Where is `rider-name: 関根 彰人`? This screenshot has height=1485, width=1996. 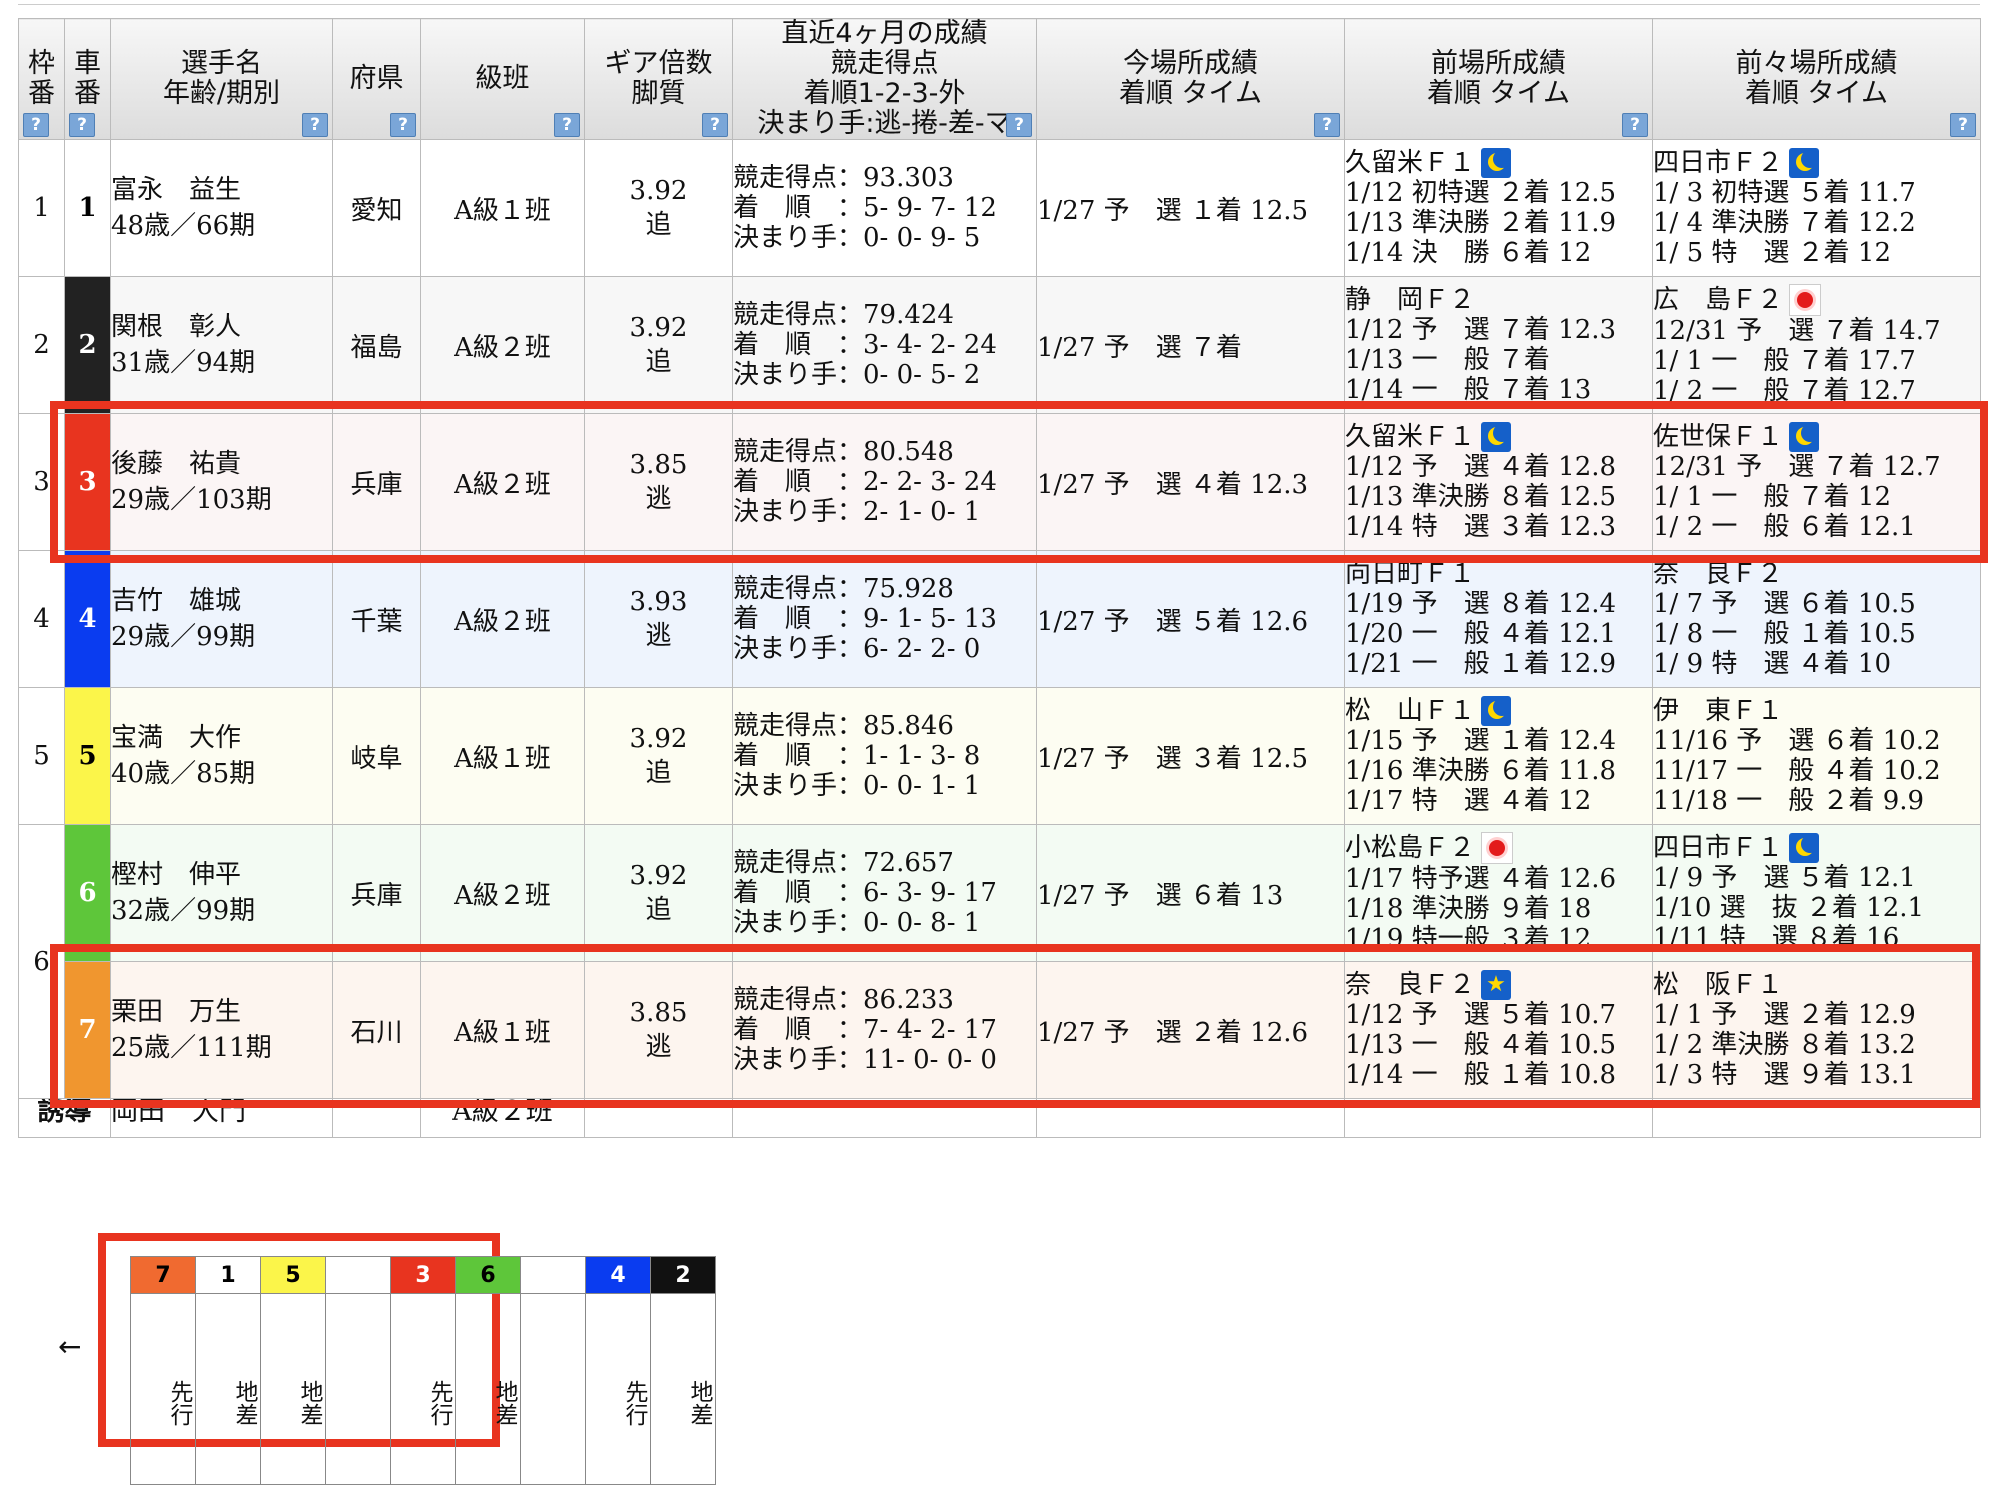
rider-name: 関根 彰人 is located at coordinates (221, 327).